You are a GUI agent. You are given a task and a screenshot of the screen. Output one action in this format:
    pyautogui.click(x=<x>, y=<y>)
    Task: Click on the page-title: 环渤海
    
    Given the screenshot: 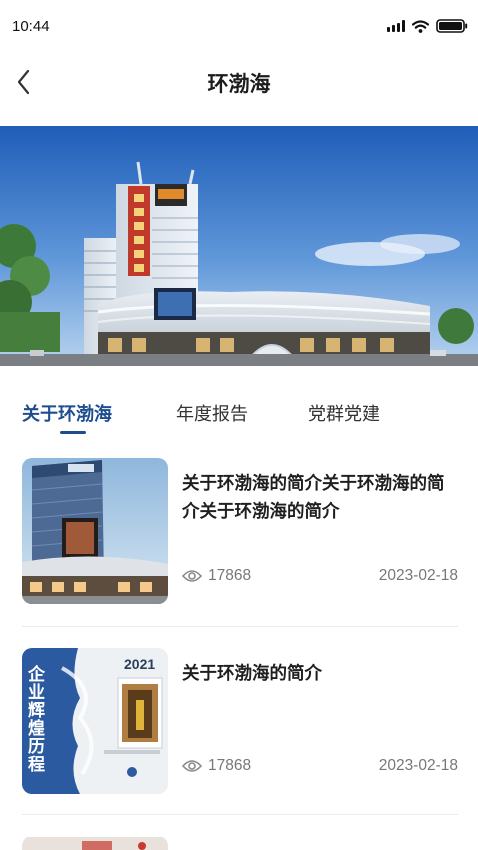 What is the action you would take?
    pyautogui.click(x=239, y=84)
    